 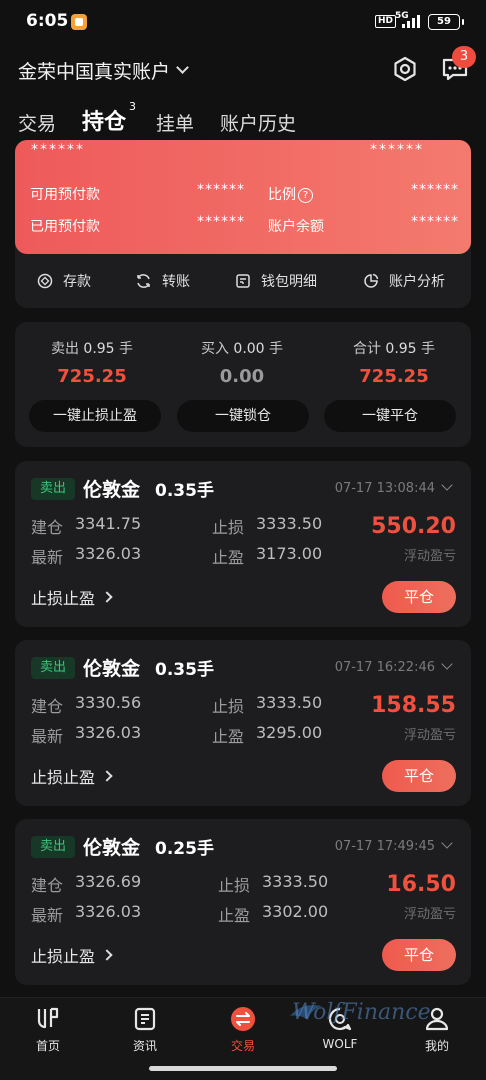 I want to click on sell-summary: 卖出 0.95 手 725.25, so click(x=92, y=362).